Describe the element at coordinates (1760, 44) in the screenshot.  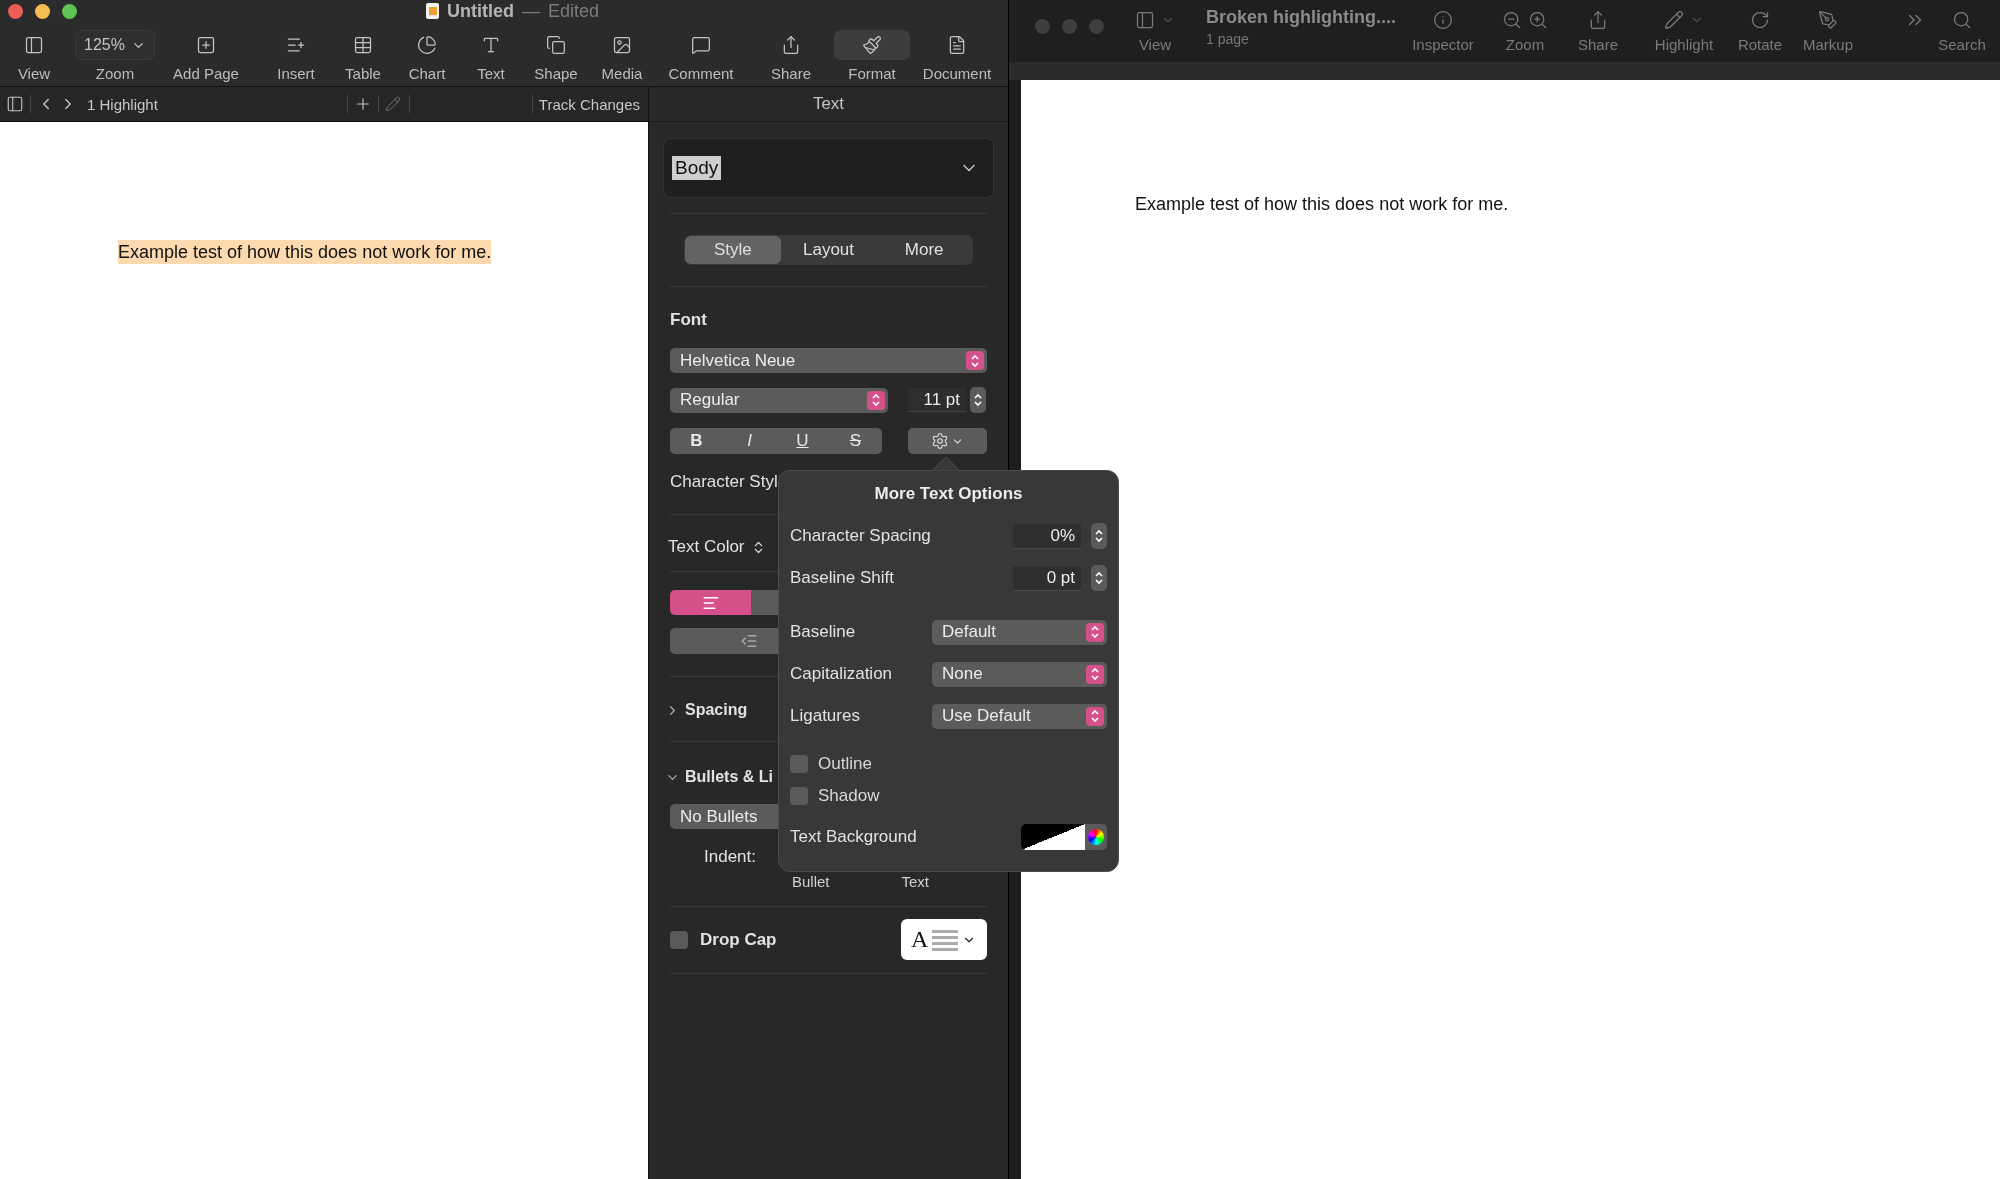
I see `toolbar-label: Rotate` at that location.